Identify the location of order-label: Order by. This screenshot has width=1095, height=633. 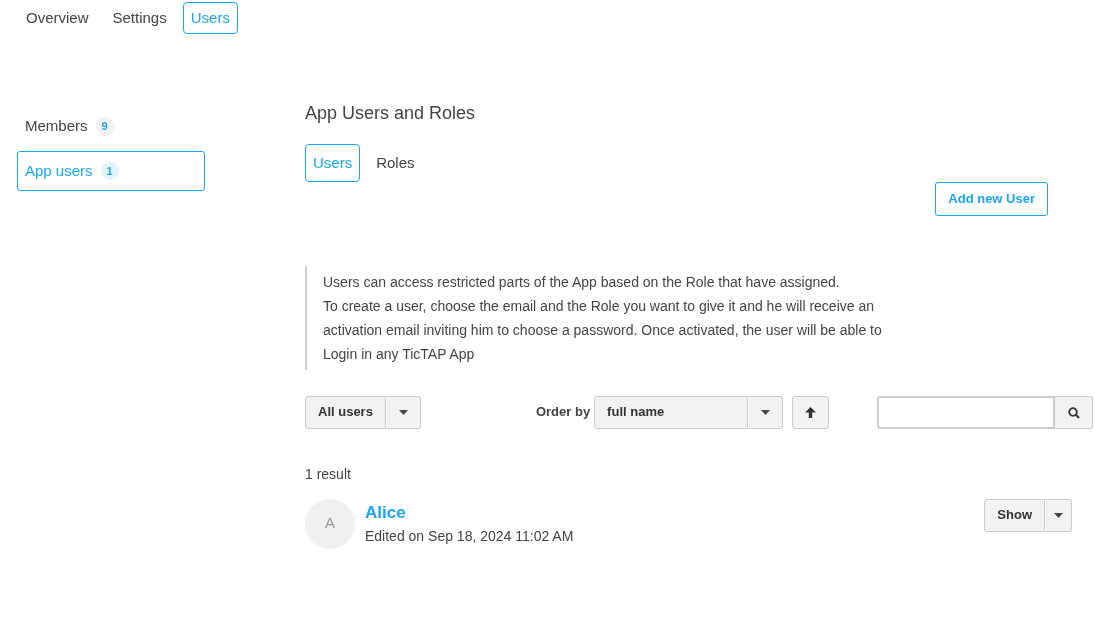
(563, 412).